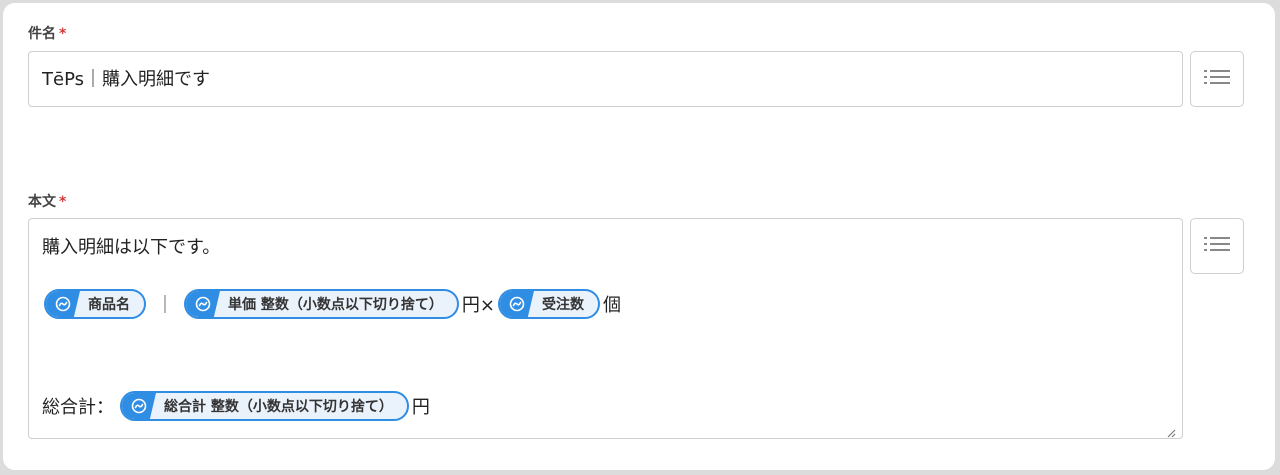 This screenshot has height=475, width=1280. Describe the element at coordinates (562, 305) in the screenshot. I see `chip-label: 受注数` at that location.